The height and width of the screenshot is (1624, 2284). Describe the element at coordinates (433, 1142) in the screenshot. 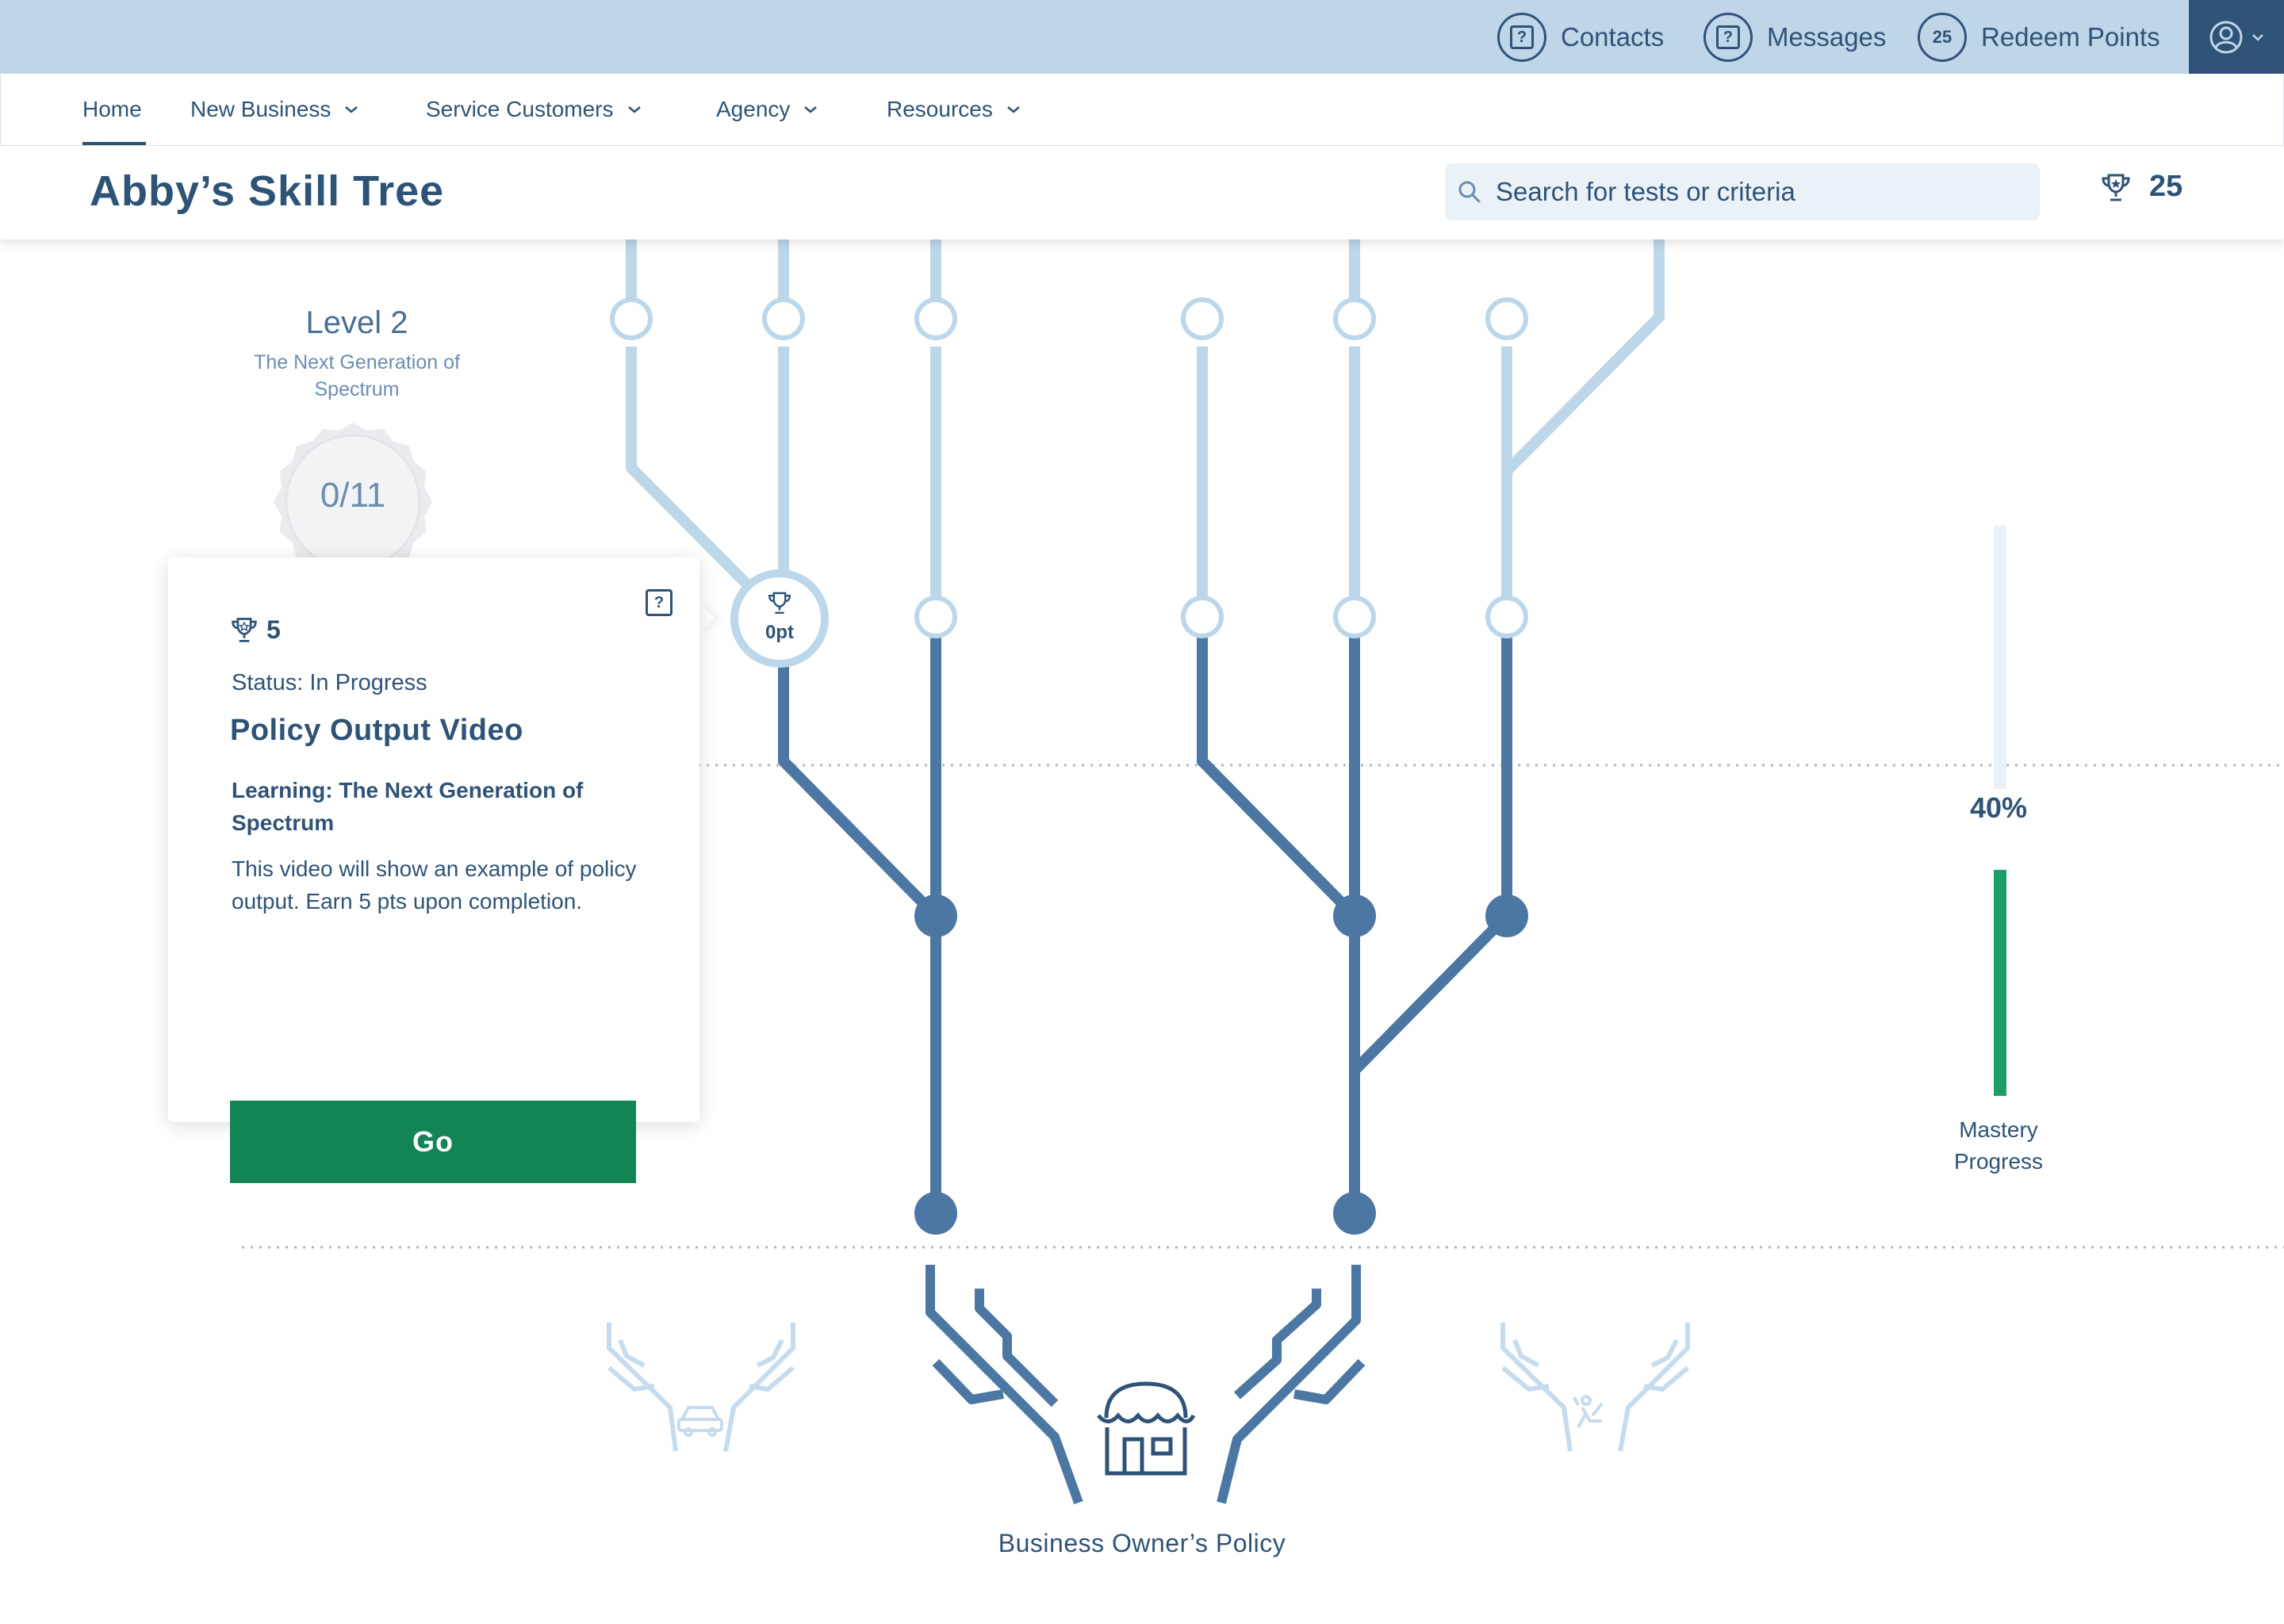

I see `go-button: Go` at that location.